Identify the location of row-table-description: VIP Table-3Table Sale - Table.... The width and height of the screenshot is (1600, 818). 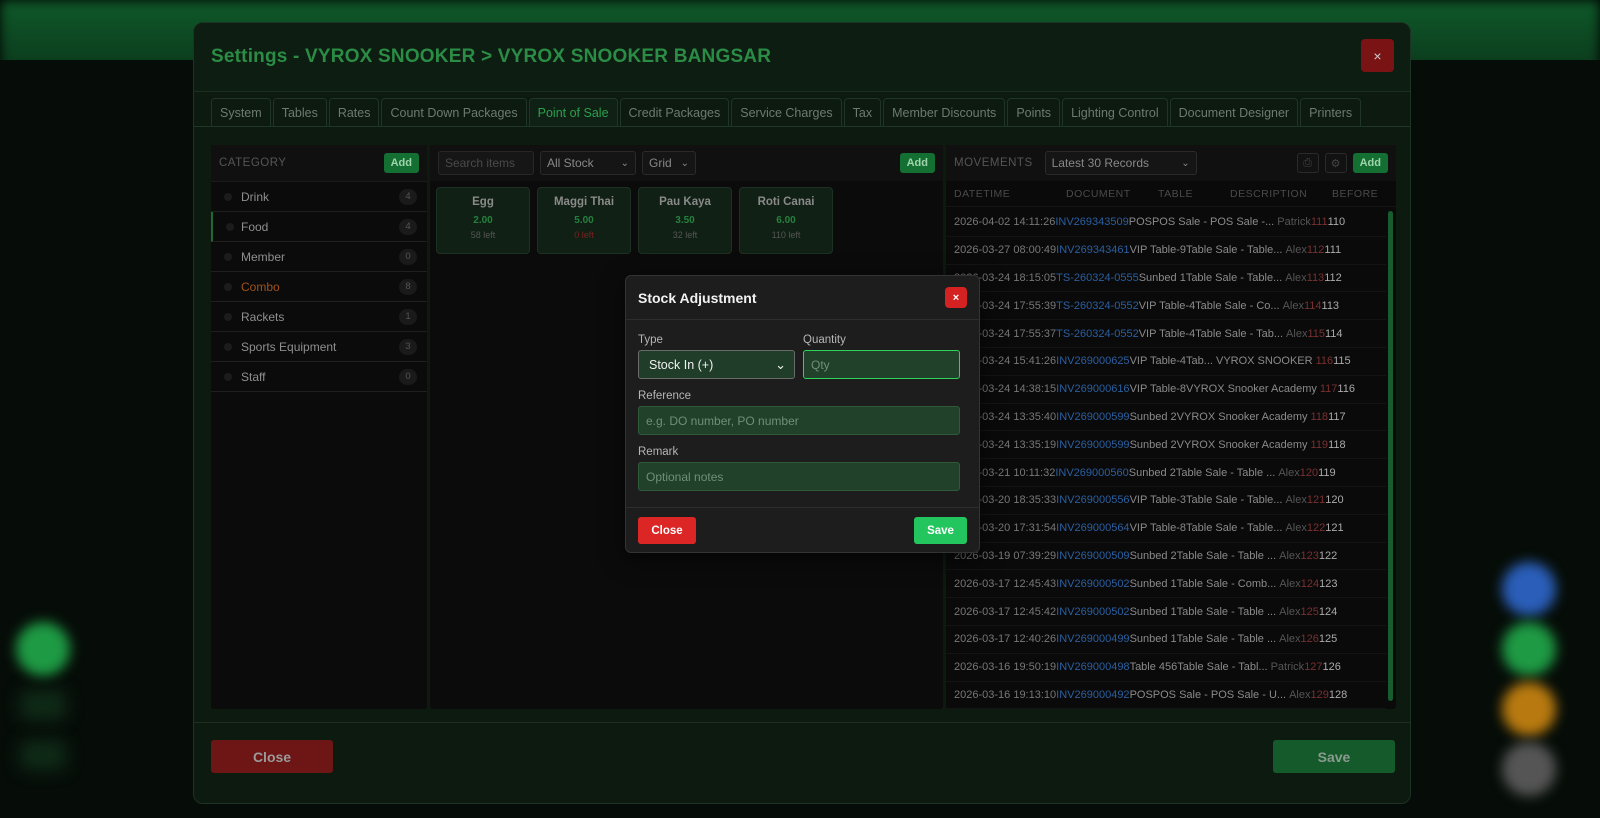
(1206, 500).